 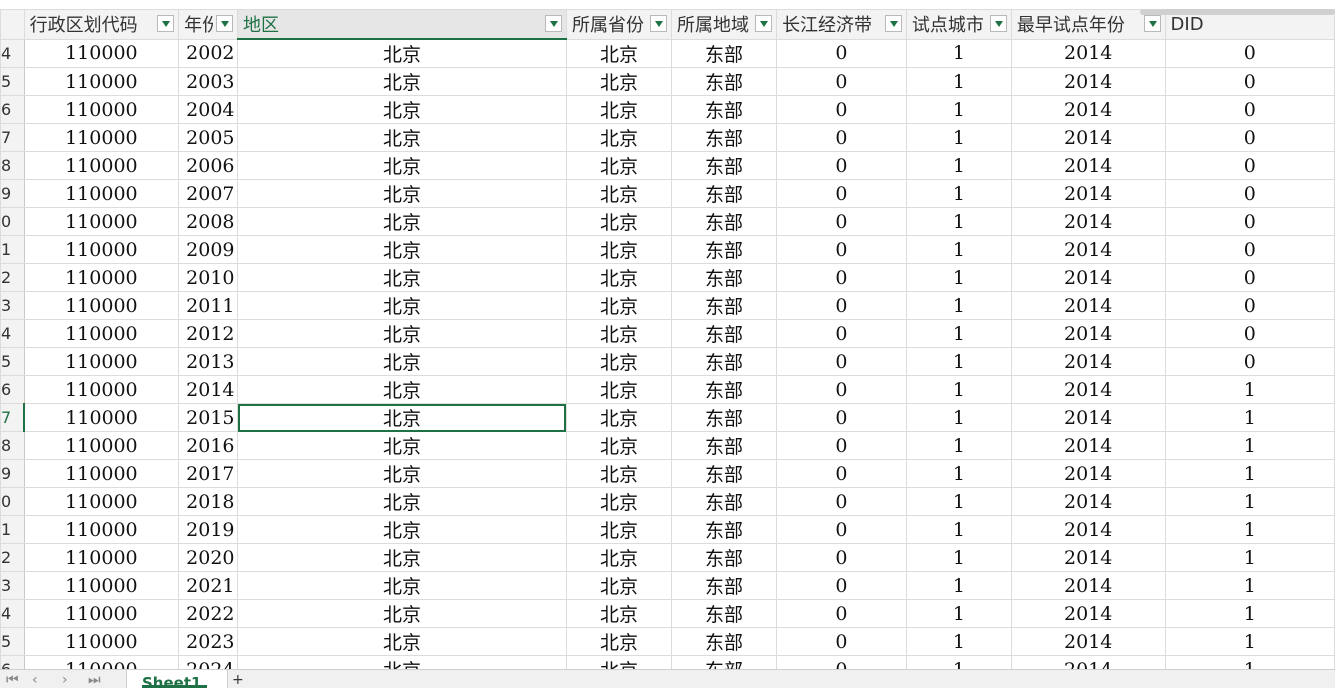 What do you see at coordinates (13, 417) in the screenshot?
I see `row-number: 7` at bounding box center [13, 417].